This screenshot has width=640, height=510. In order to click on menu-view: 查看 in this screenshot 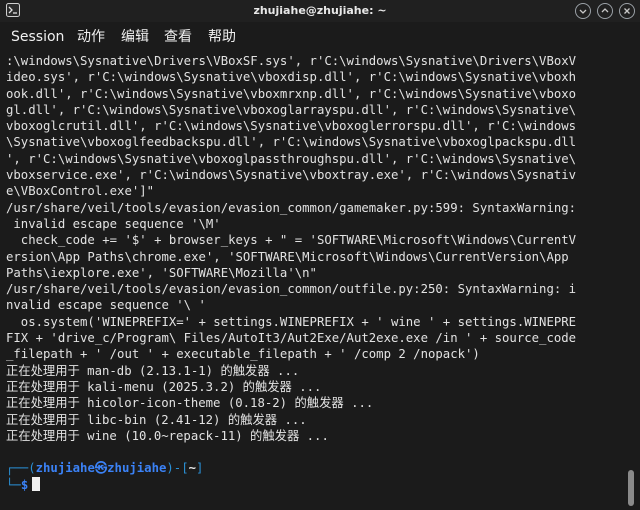, I will do `click(178, 37)`.